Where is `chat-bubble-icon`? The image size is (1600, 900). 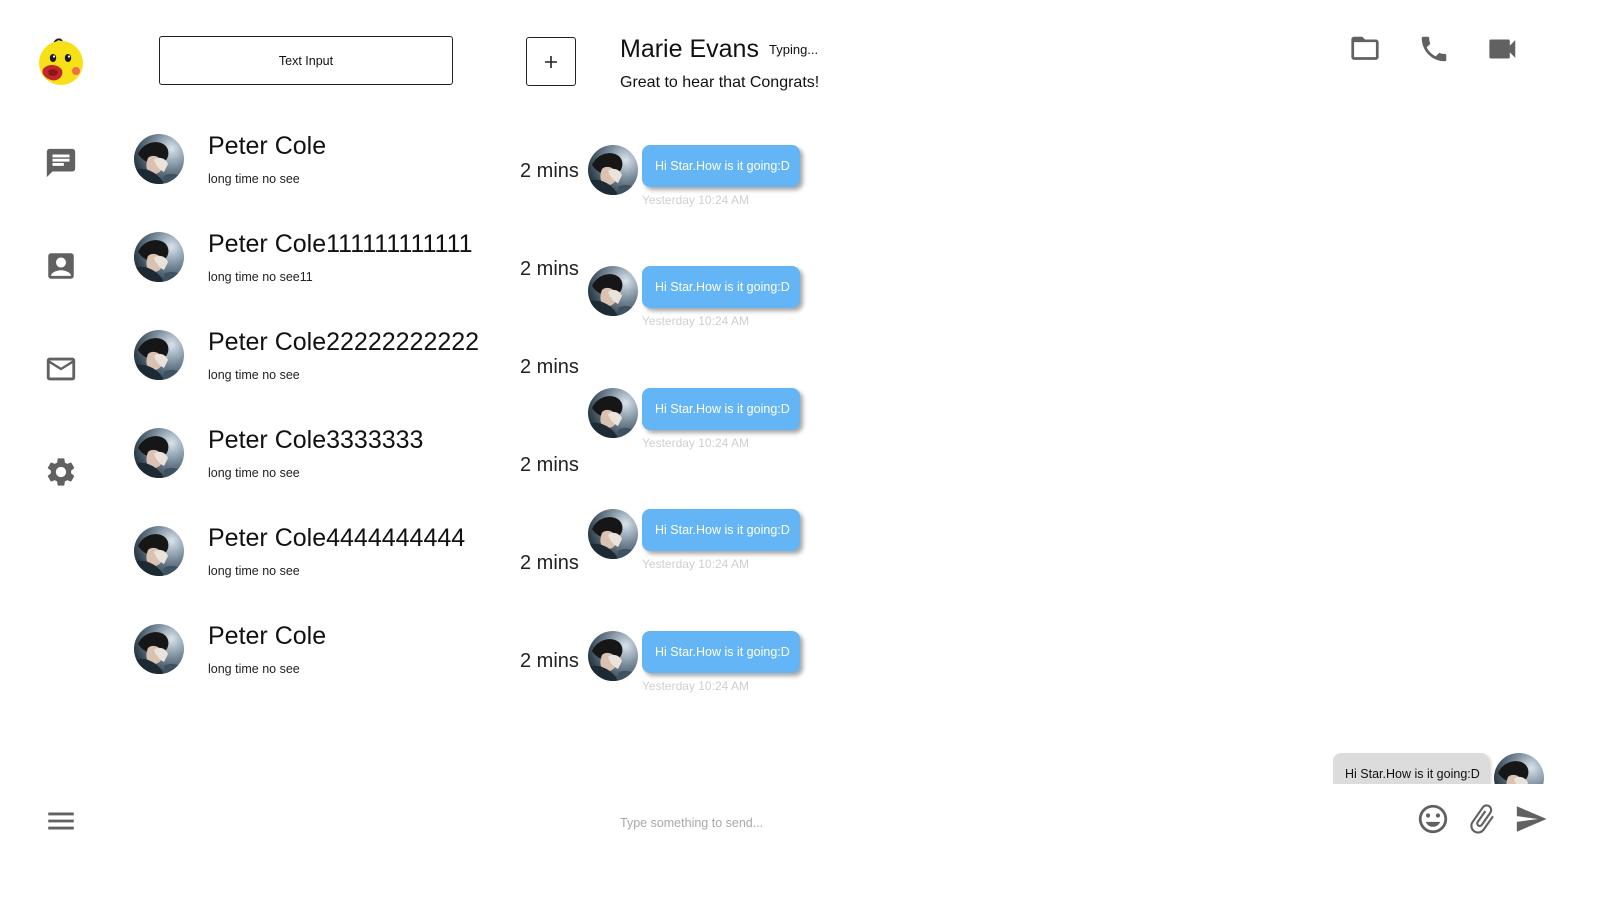 chat-bubble-icon is located at coordinates (61, 163).